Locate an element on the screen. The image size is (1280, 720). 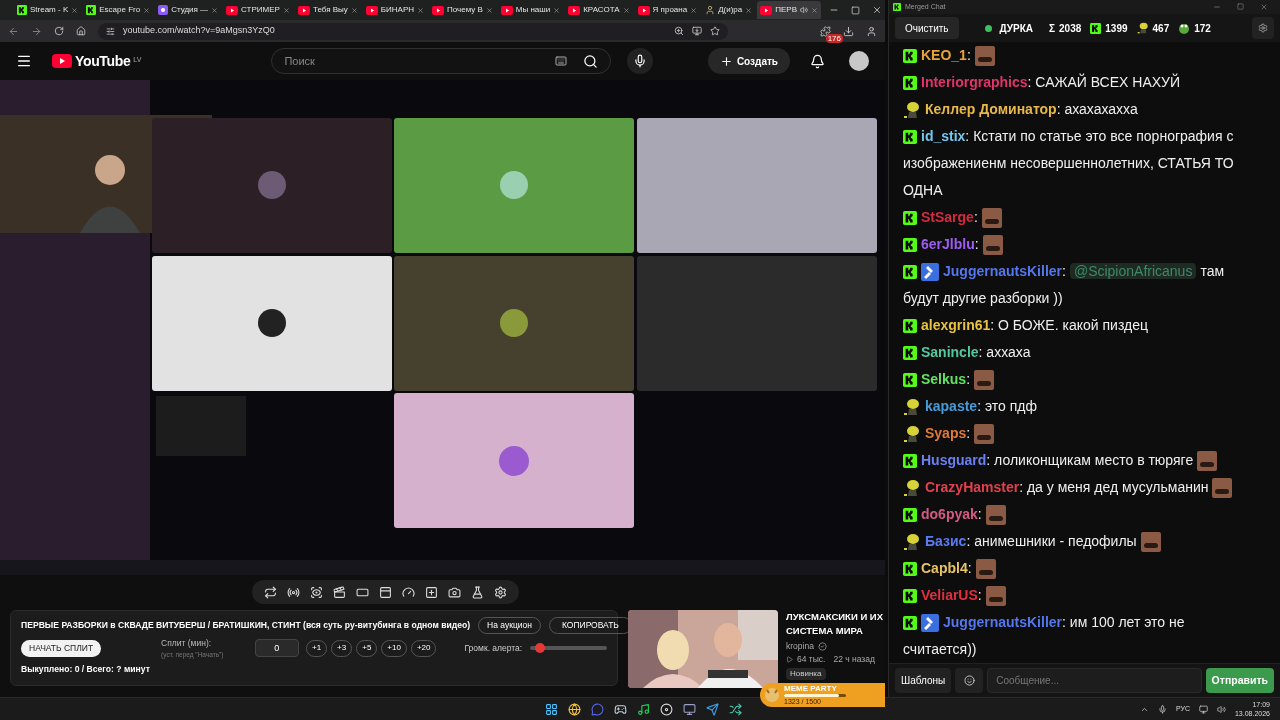
send-icon is located at coordinates (712, 709).